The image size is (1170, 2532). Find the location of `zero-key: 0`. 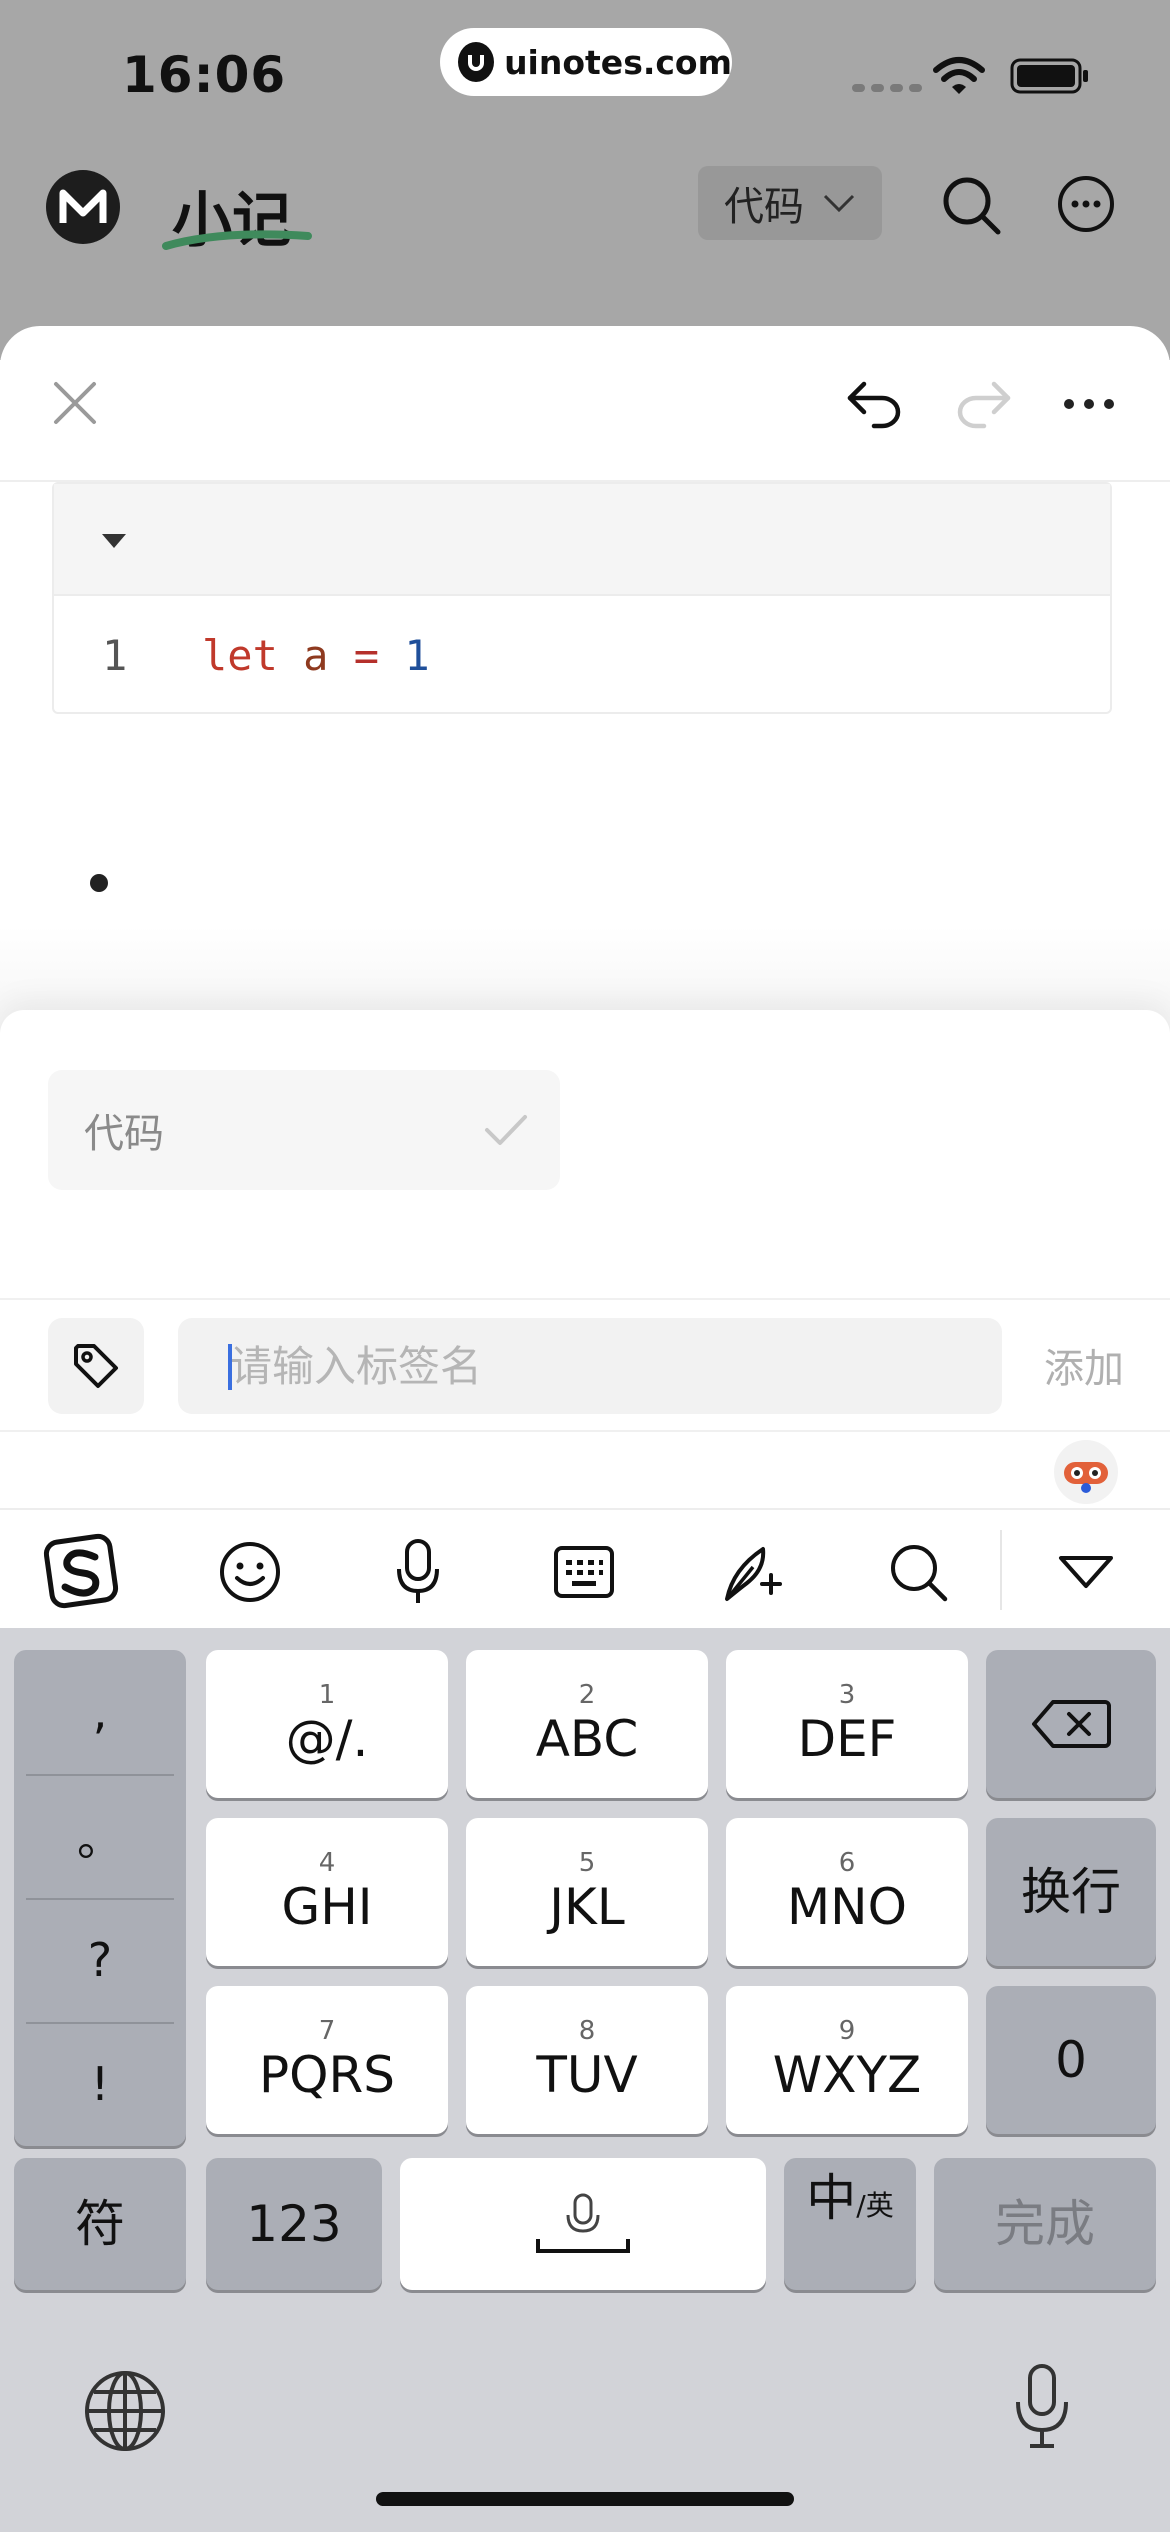

zero-key: 0 is located at coordinates (1071, 2060).